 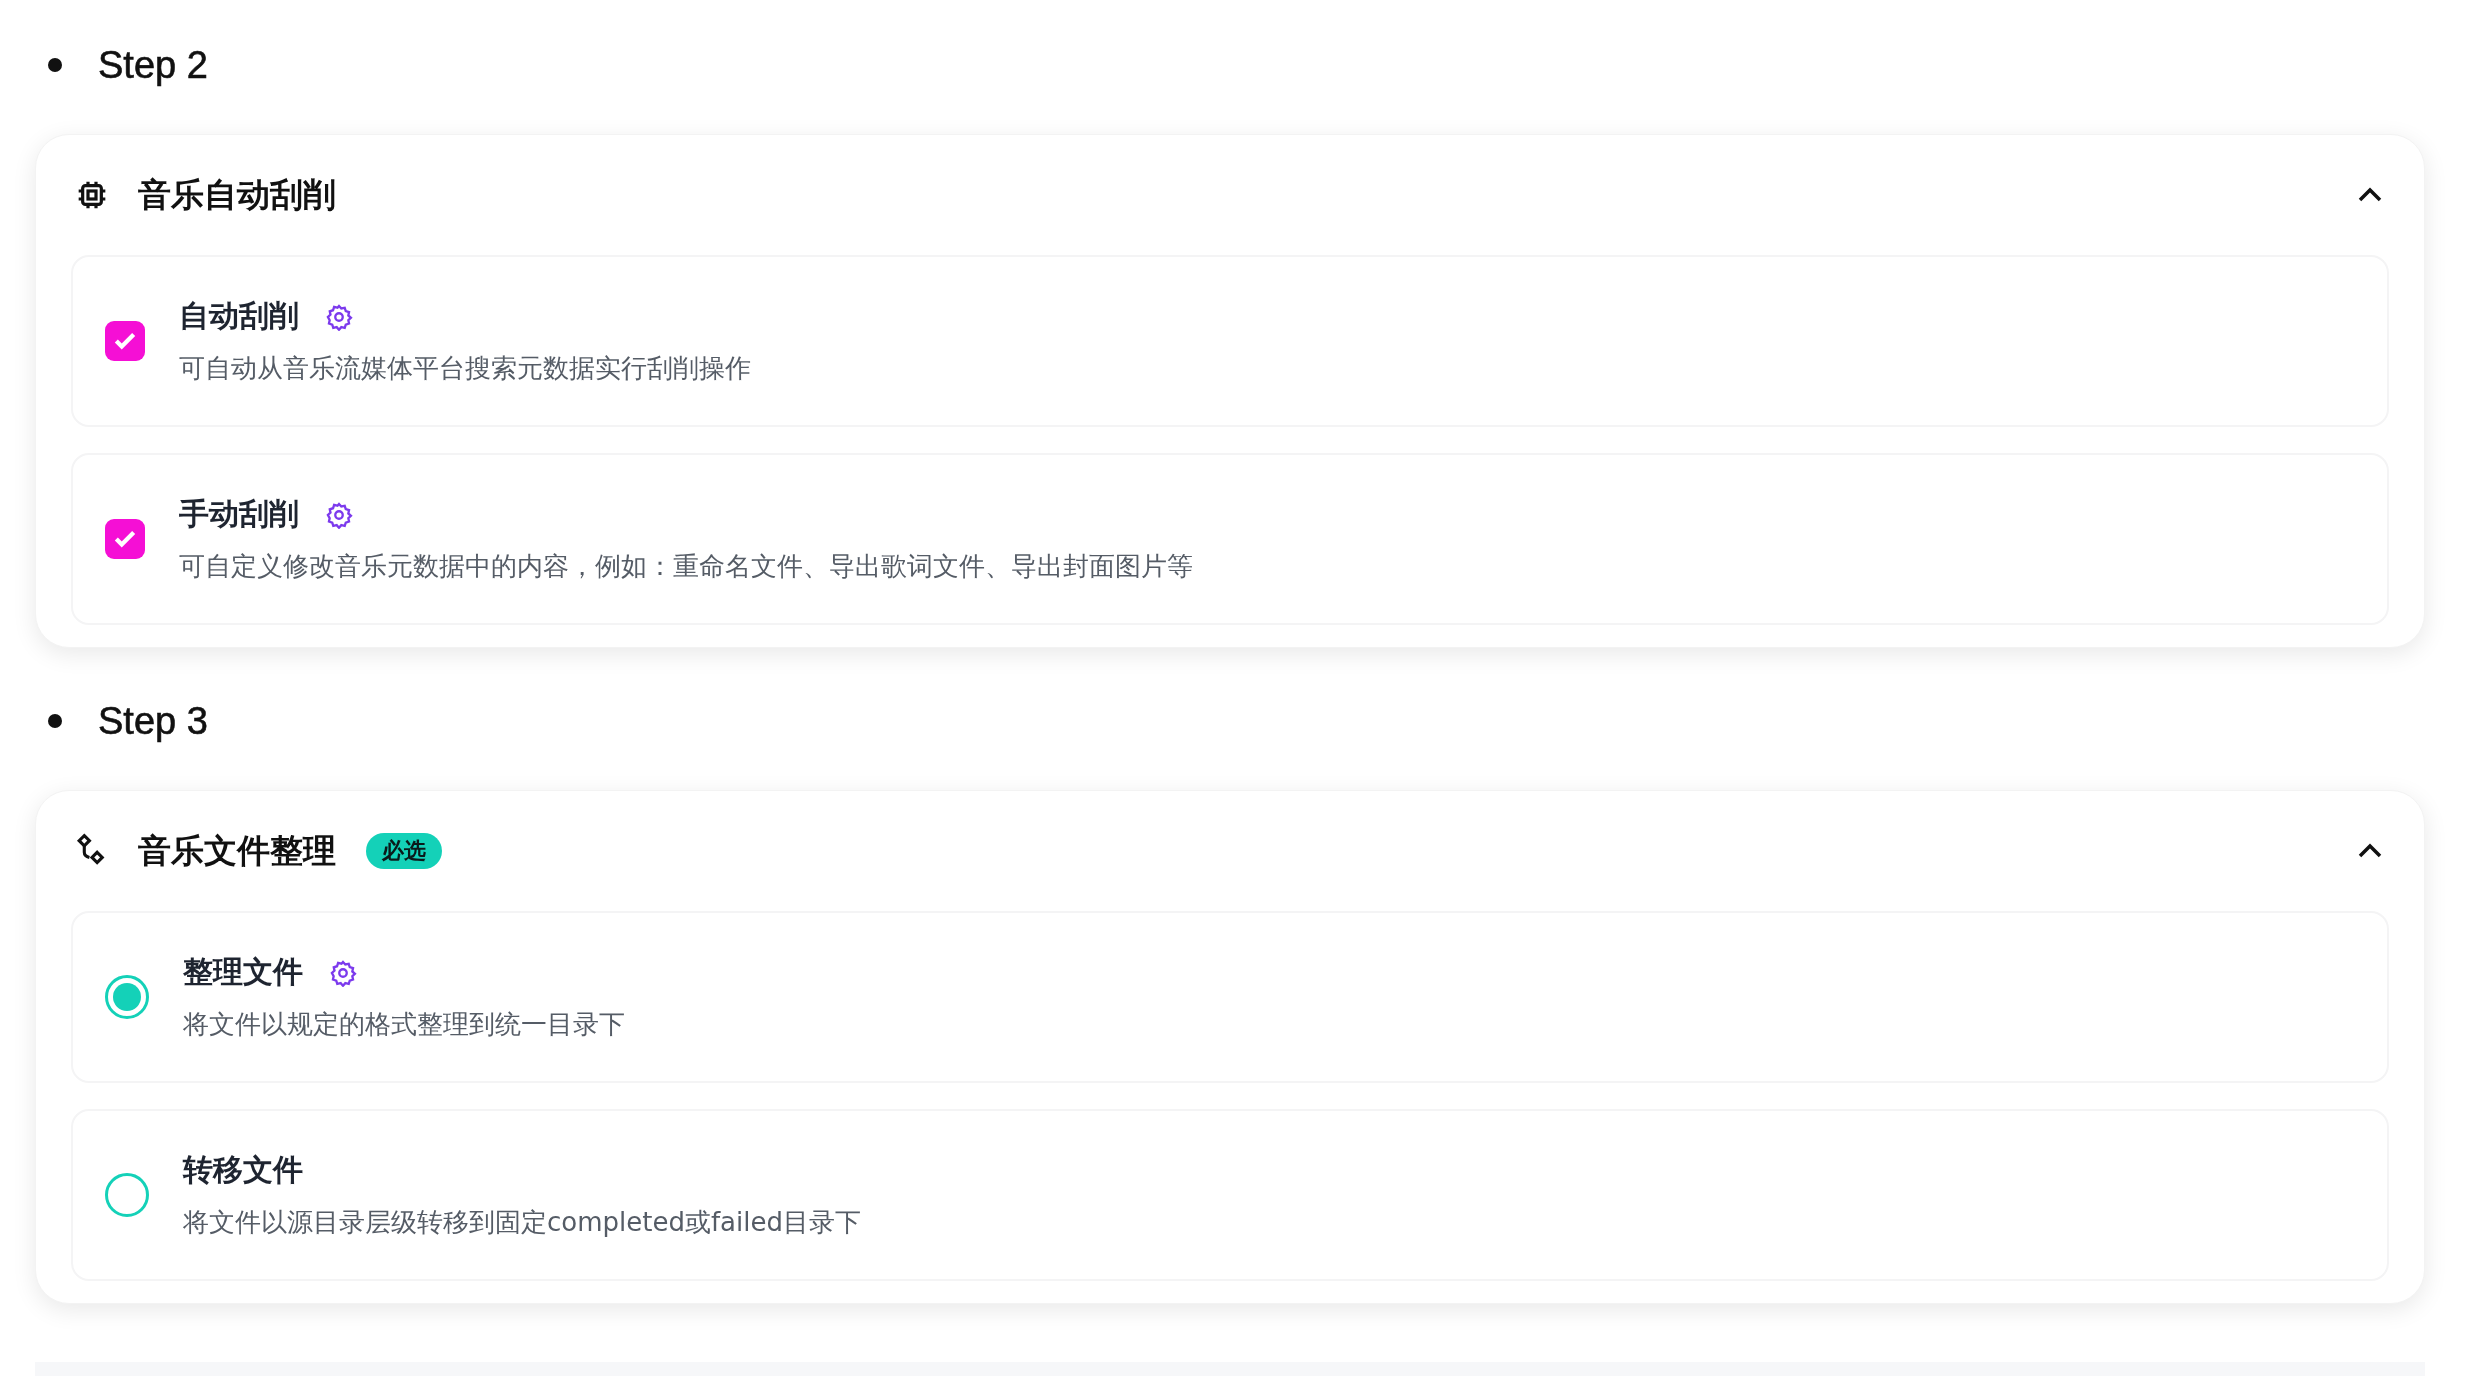 What do you see at coordinates (239, 316) in the screenshot?
I see `option-title: 自动刮削` at bounding box center [239, 316].